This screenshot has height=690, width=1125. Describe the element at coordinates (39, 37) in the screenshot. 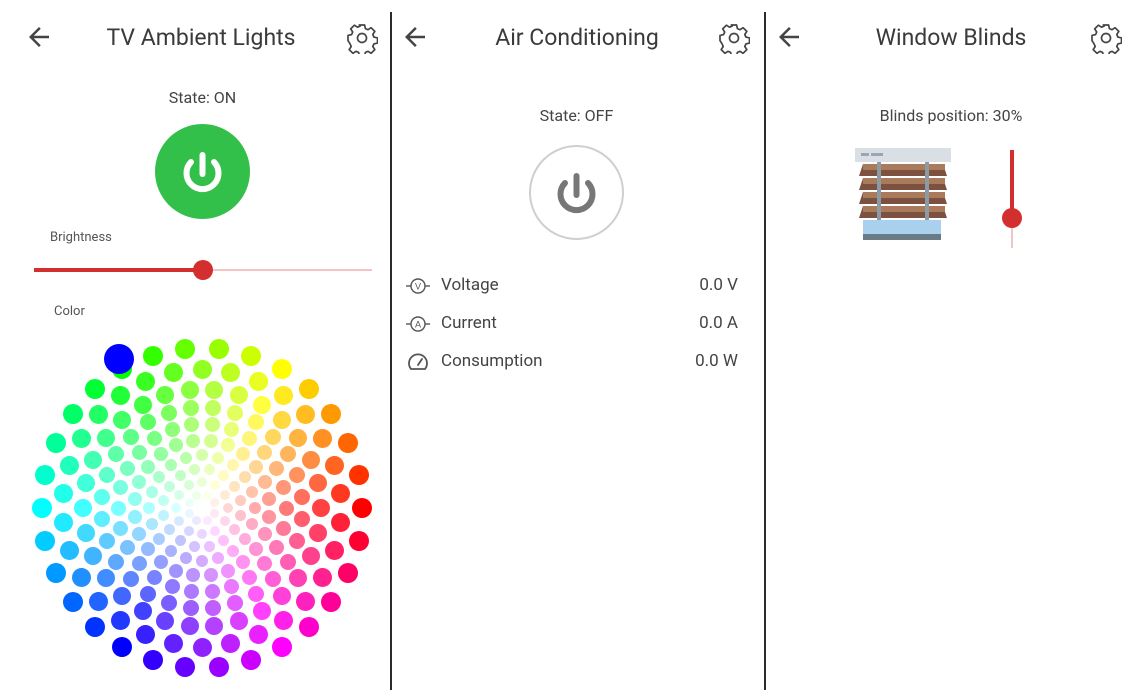

I see `back-button` at that location.